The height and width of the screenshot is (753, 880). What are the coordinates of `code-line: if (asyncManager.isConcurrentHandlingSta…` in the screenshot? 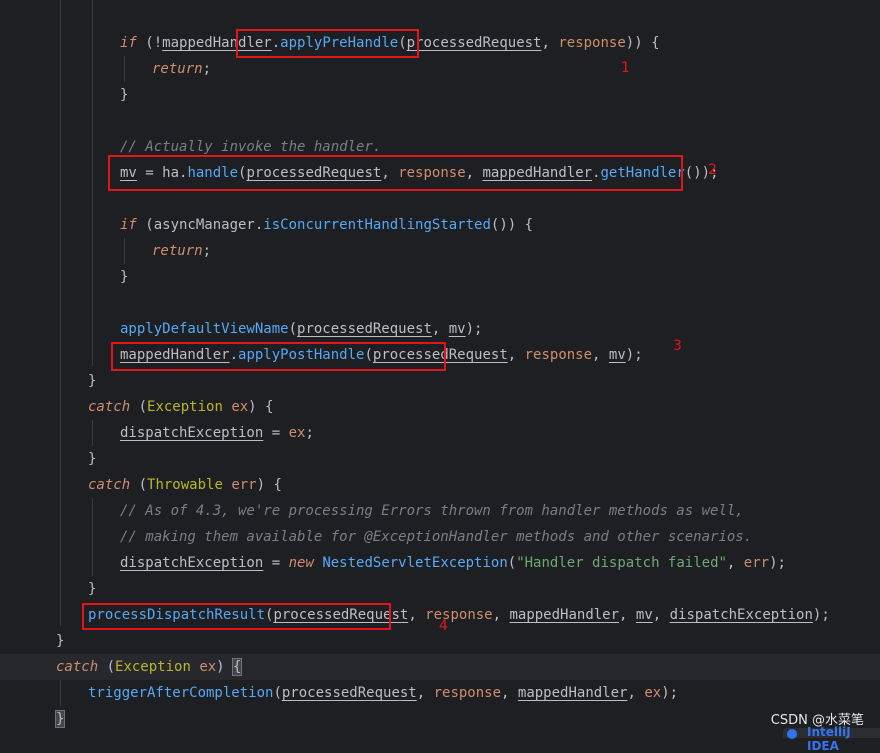 It's located at (440, 225).